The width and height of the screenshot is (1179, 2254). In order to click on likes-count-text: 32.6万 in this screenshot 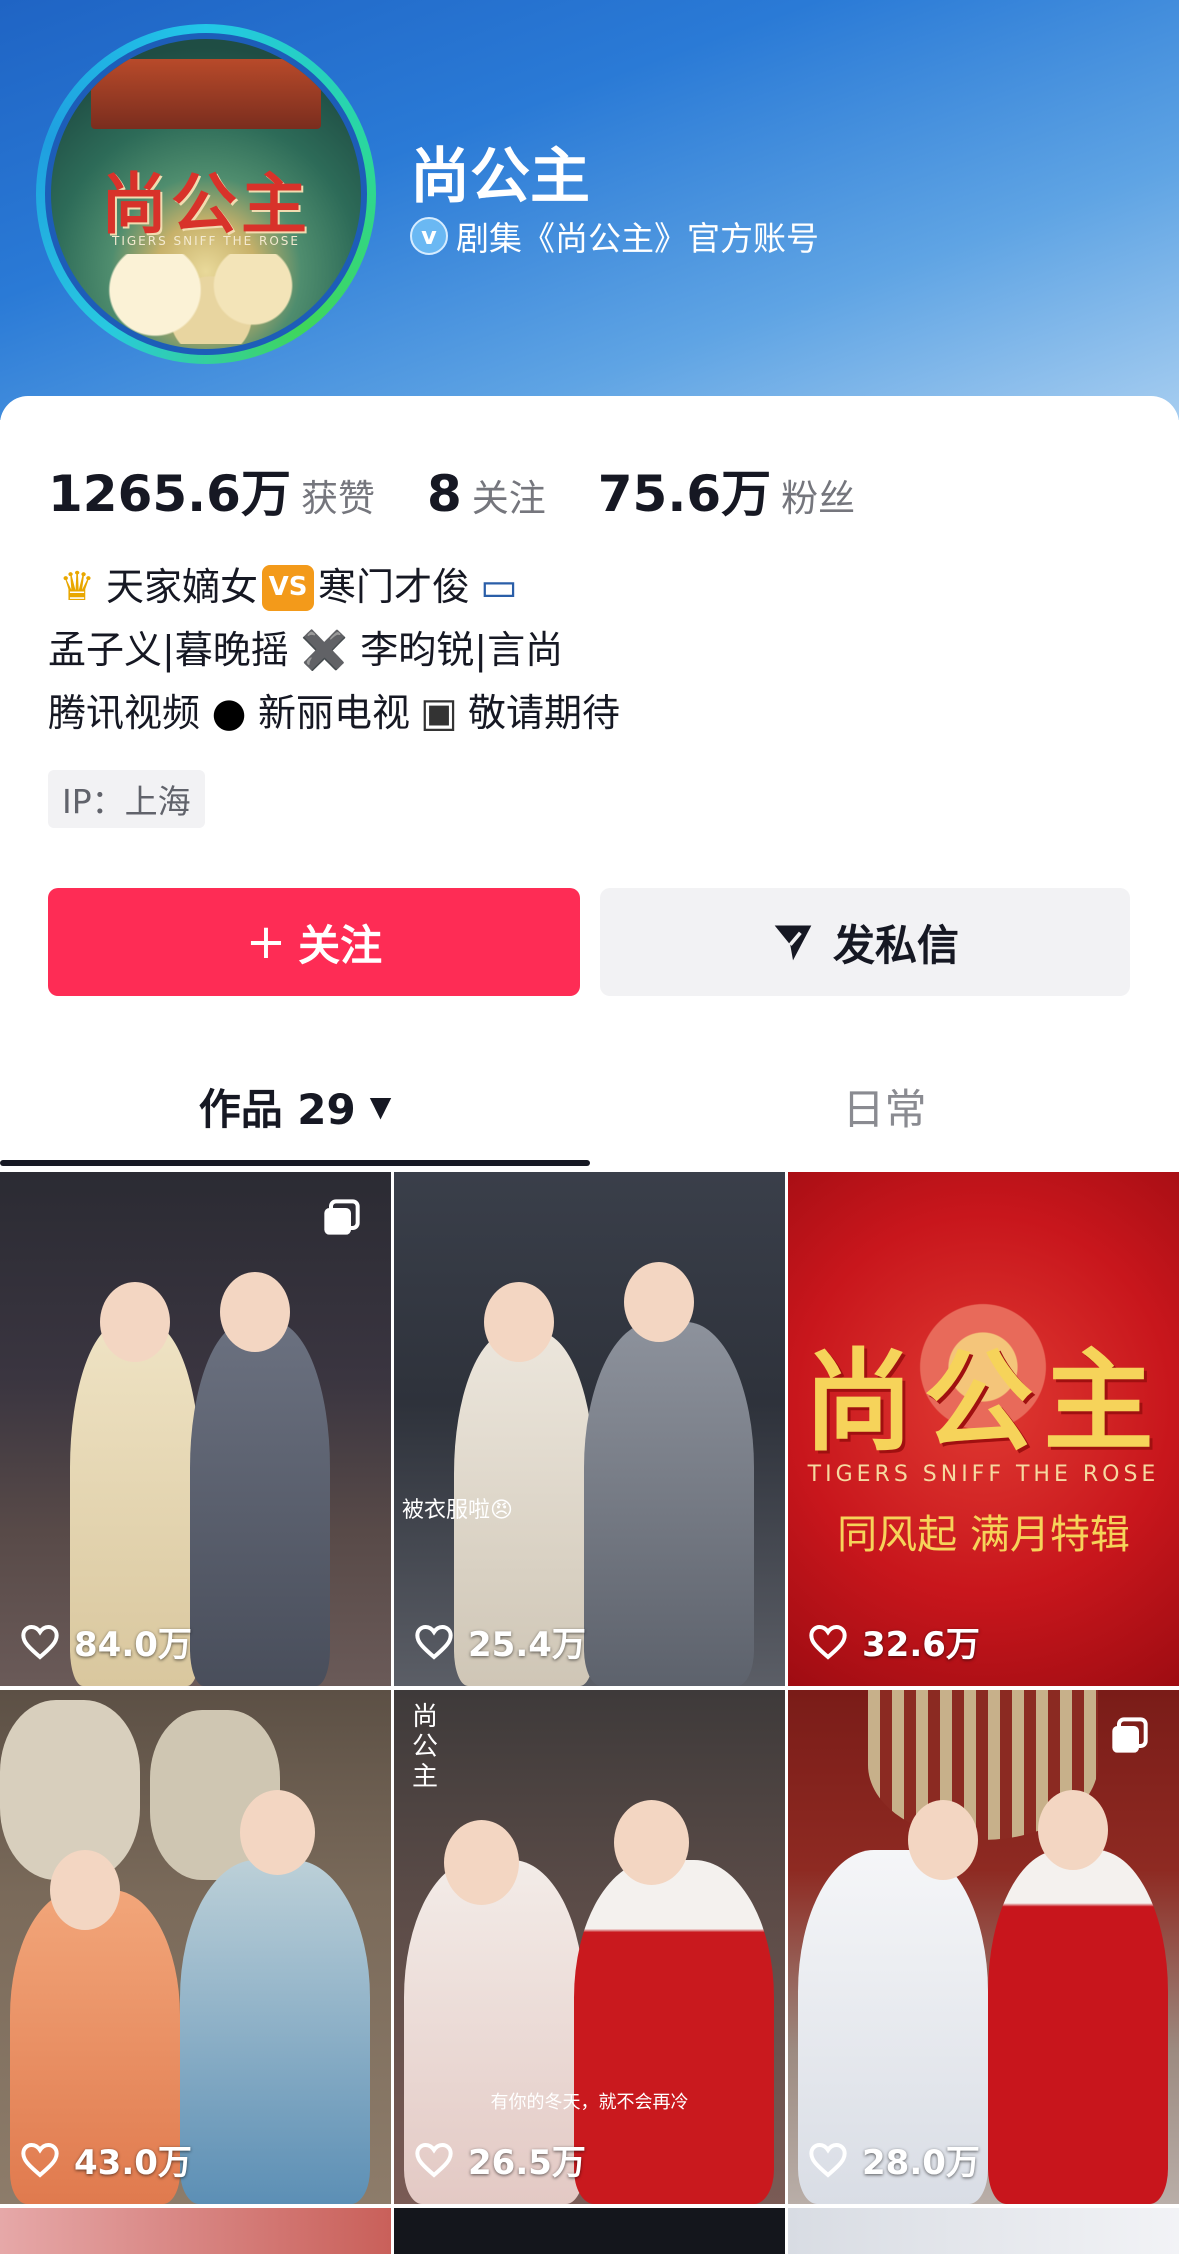, I will do `click(921, 1645)`.